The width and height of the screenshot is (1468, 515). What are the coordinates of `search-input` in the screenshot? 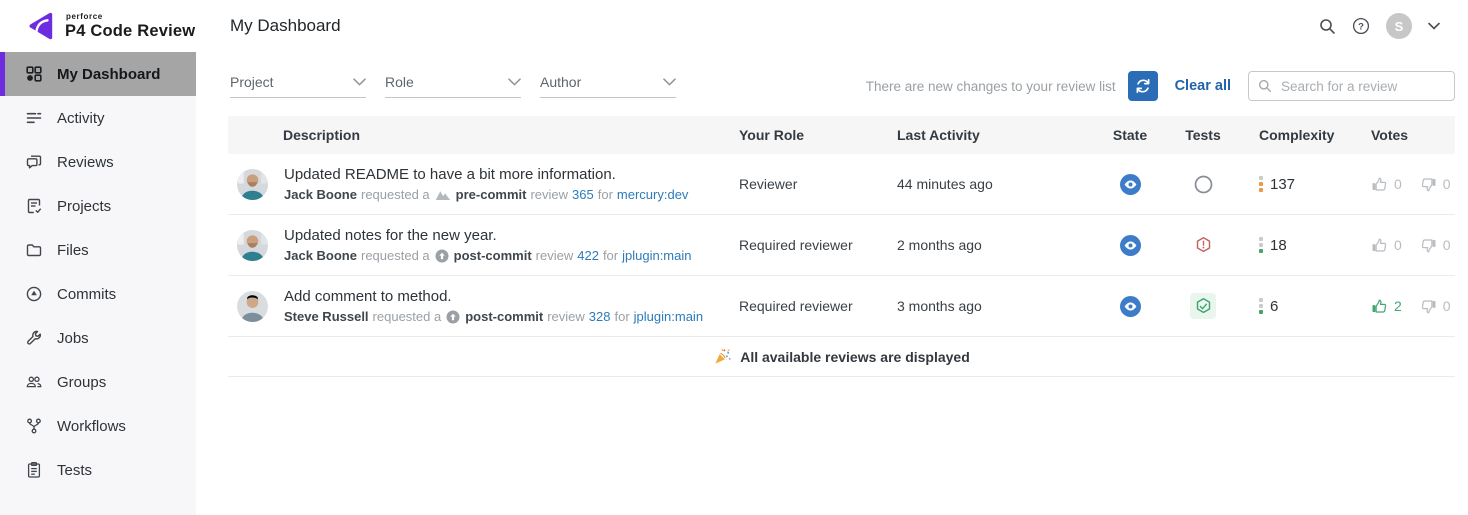 It's located at (1362, 86).